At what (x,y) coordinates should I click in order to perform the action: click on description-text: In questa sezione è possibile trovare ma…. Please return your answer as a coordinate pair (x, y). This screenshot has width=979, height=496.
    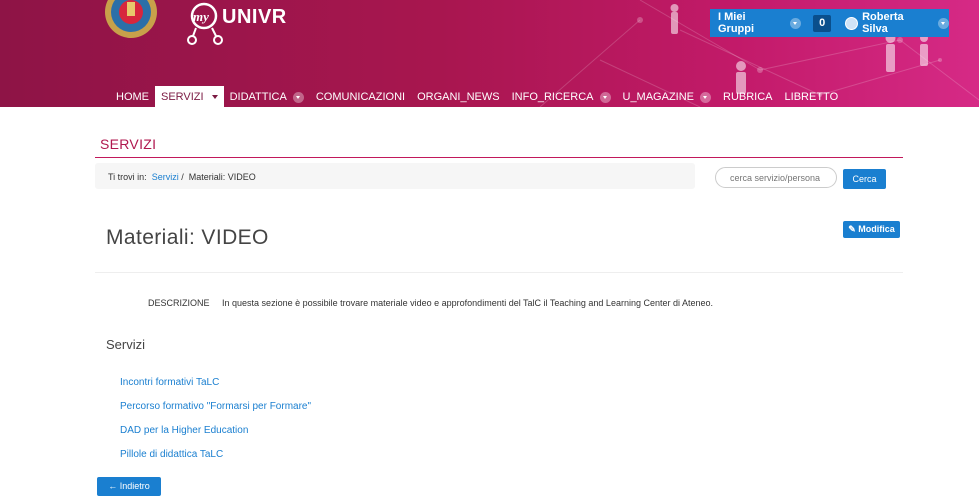
    Looking at the image, I should click on (468, 303).